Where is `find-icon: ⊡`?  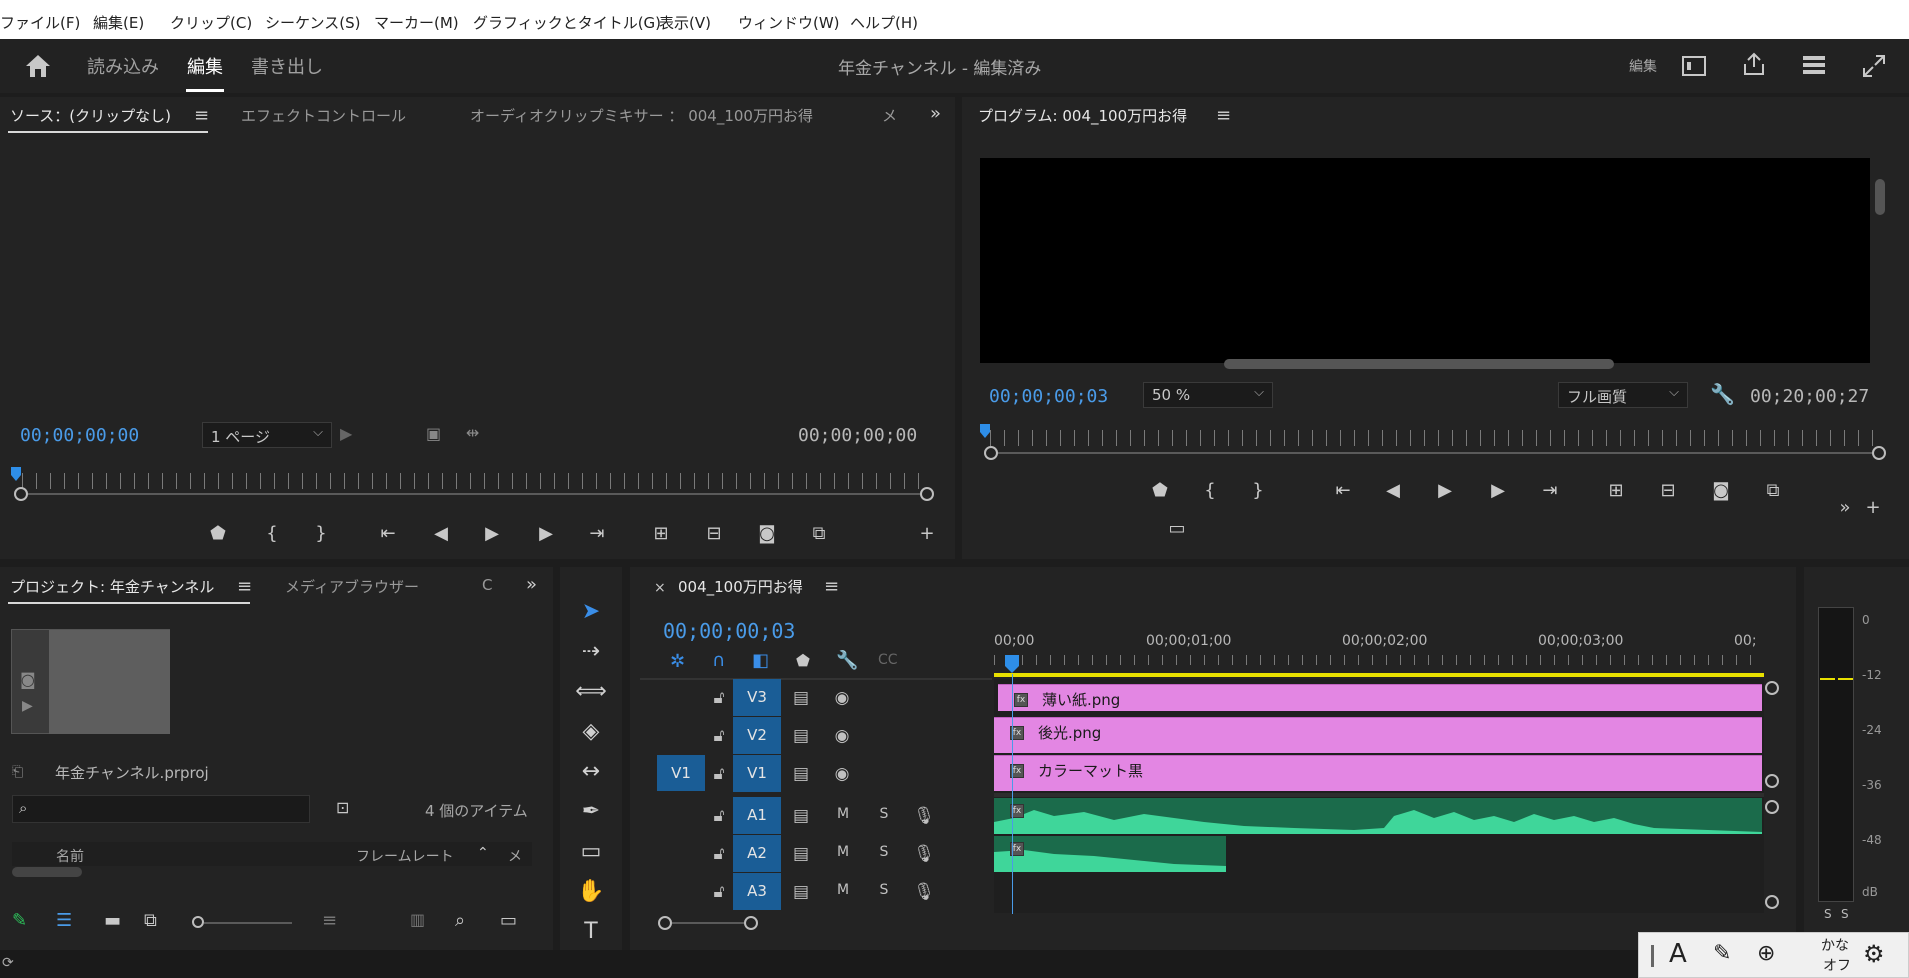
find-icon: ⊡ is located at coordinates (342, 807).